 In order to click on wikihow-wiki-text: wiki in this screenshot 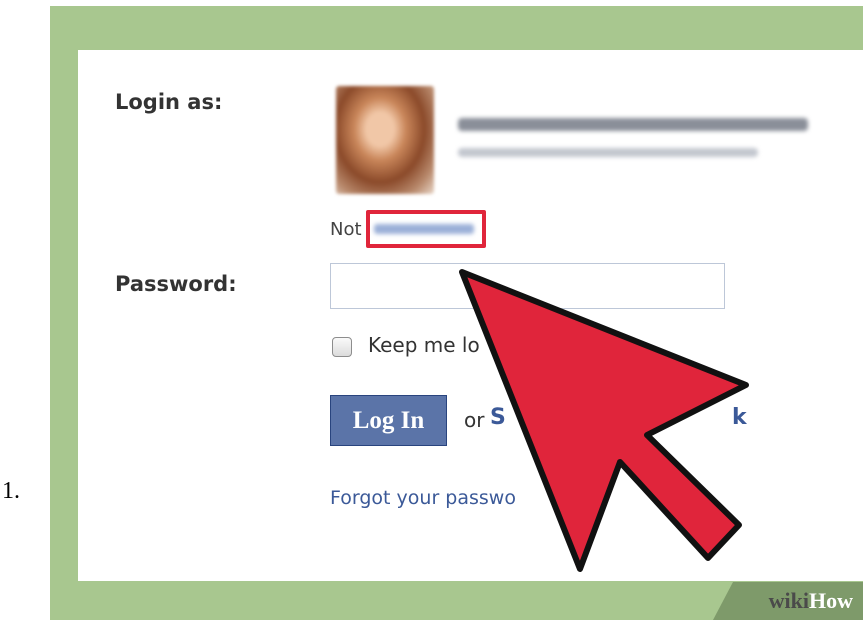, I will do `click(788, 600)`.